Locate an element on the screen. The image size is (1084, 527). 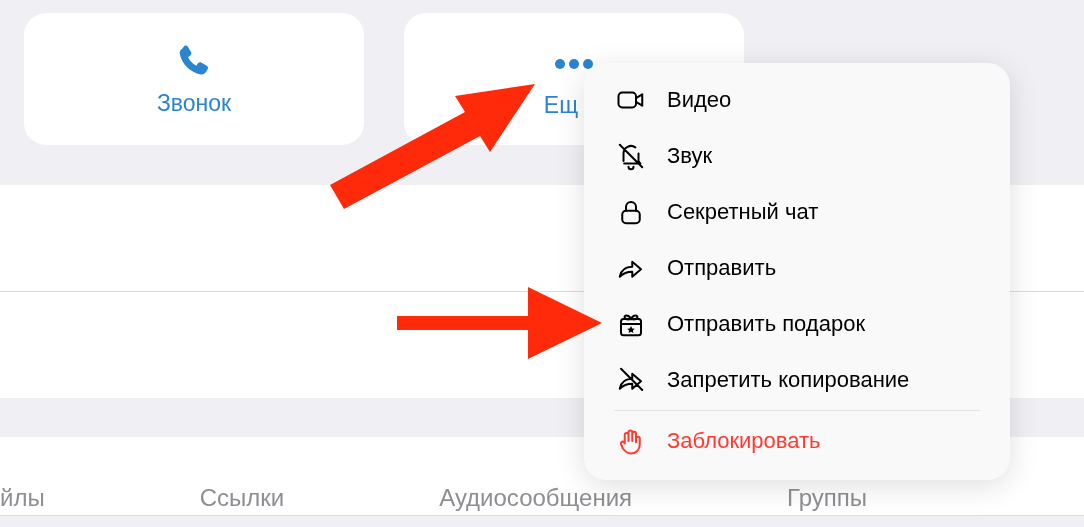
more-icon is located at coordinates (574, 63).